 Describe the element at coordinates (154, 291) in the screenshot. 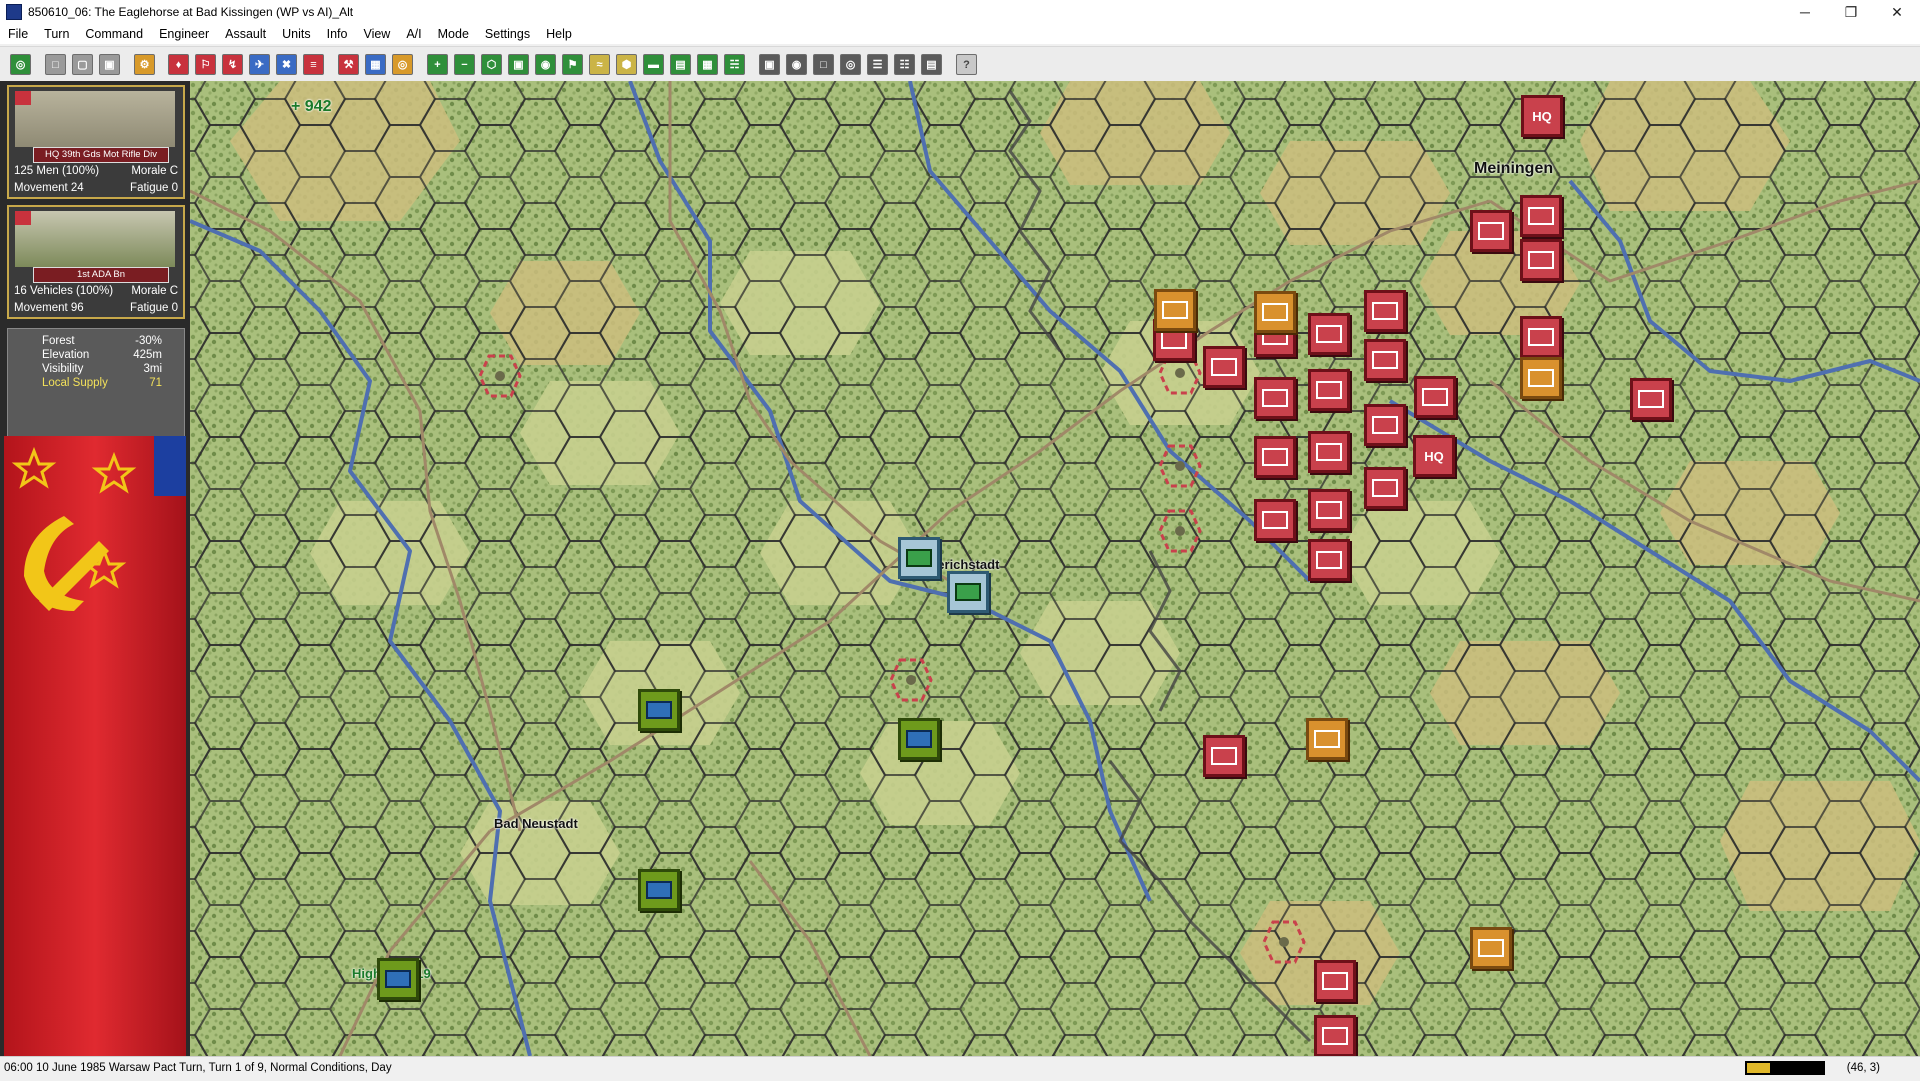

I see `unit-morale: Morale C` at that location.